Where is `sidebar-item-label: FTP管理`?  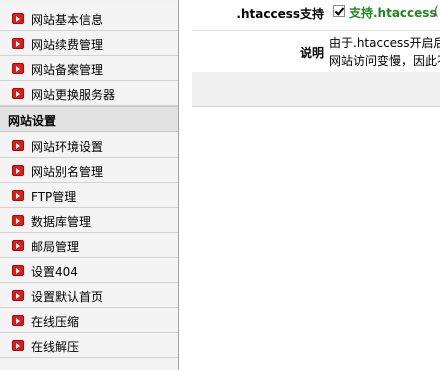 sidebar-item-label: FTP管理 is located at coordinates (54, 197).